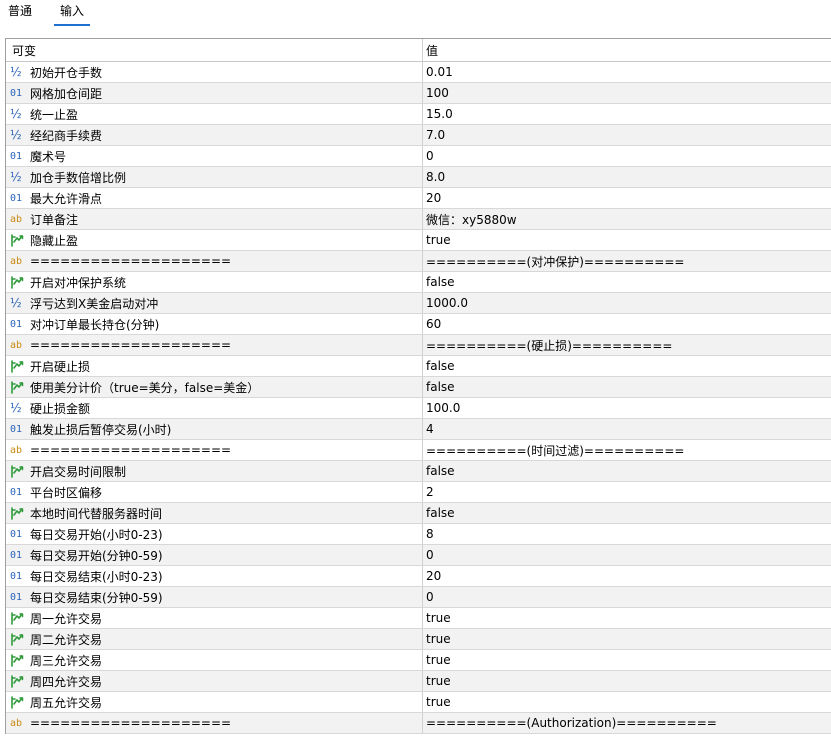  What do you see at coordinates (54, 219) in the screenshot?
I see `variable-name: 订单备注` at bounding box center [54, 219].